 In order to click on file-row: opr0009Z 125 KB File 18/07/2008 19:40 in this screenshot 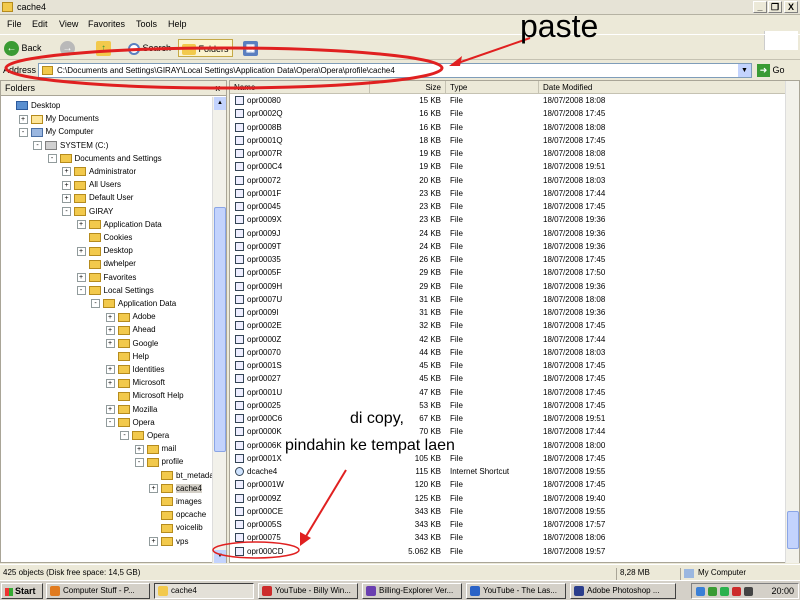, I will do `click(508, 498)`.